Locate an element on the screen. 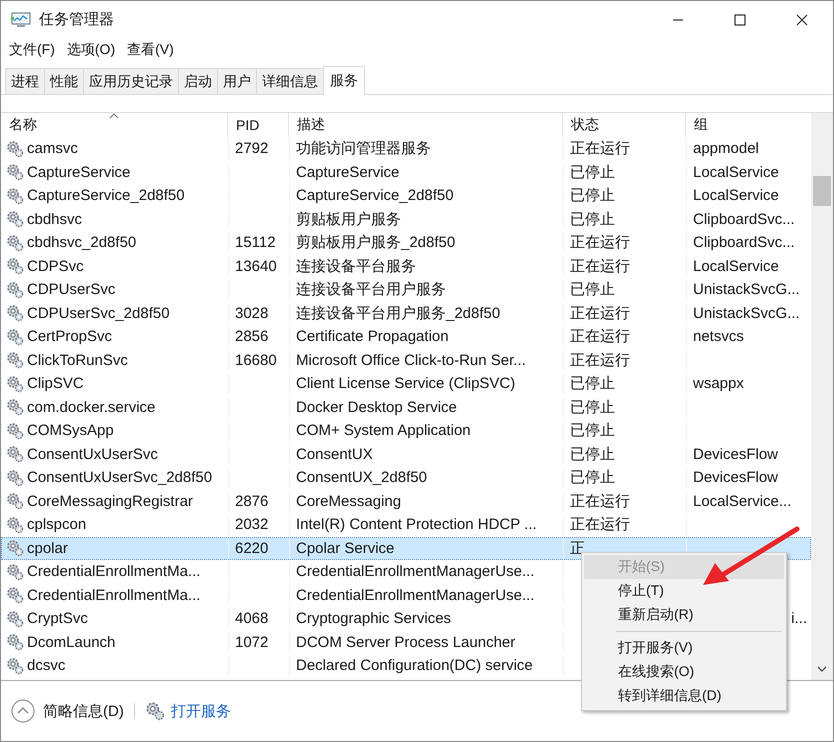 The width and height of the screenshot is (834, 742). menu-item: 选项(O) is located at coordinates (91, 50).